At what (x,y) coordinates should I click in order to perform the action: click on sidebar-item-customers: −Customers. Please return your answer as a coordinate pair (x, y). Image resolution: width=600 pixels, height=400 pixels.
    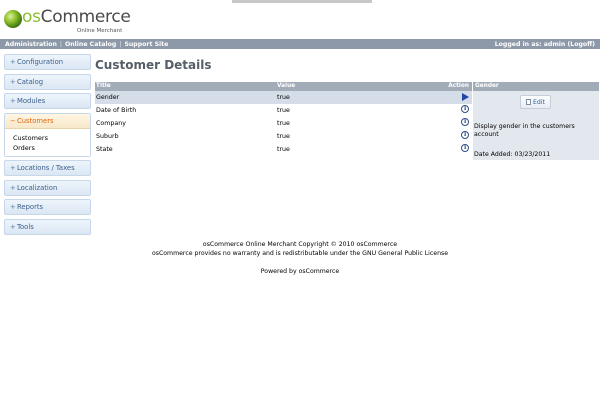
    Looking at the image, I should click on (47, 121).